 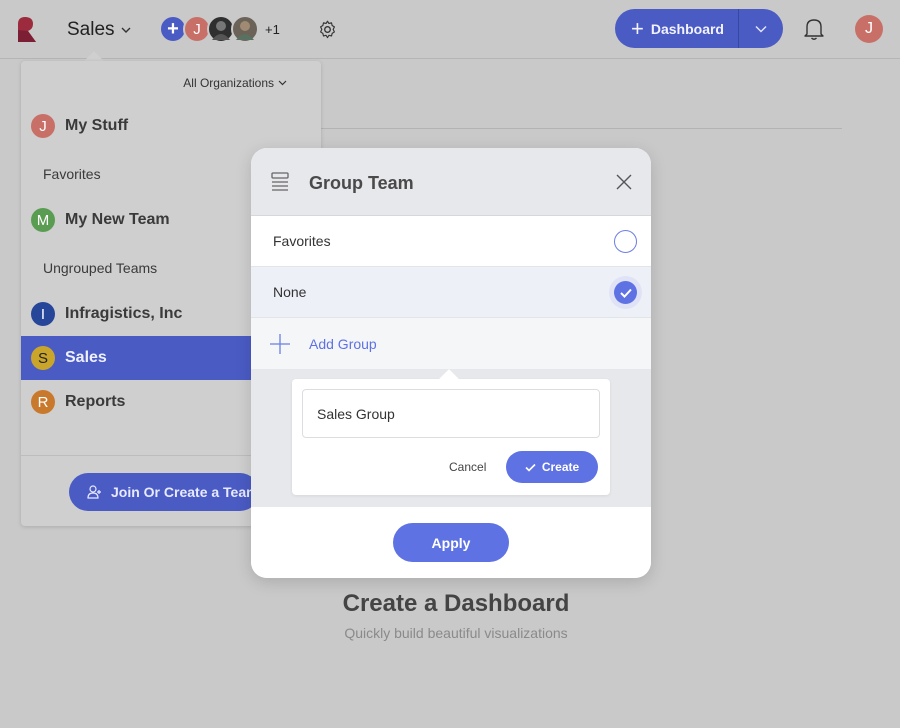 I want to click on plus-icon: +, so click(x=637, y=28).